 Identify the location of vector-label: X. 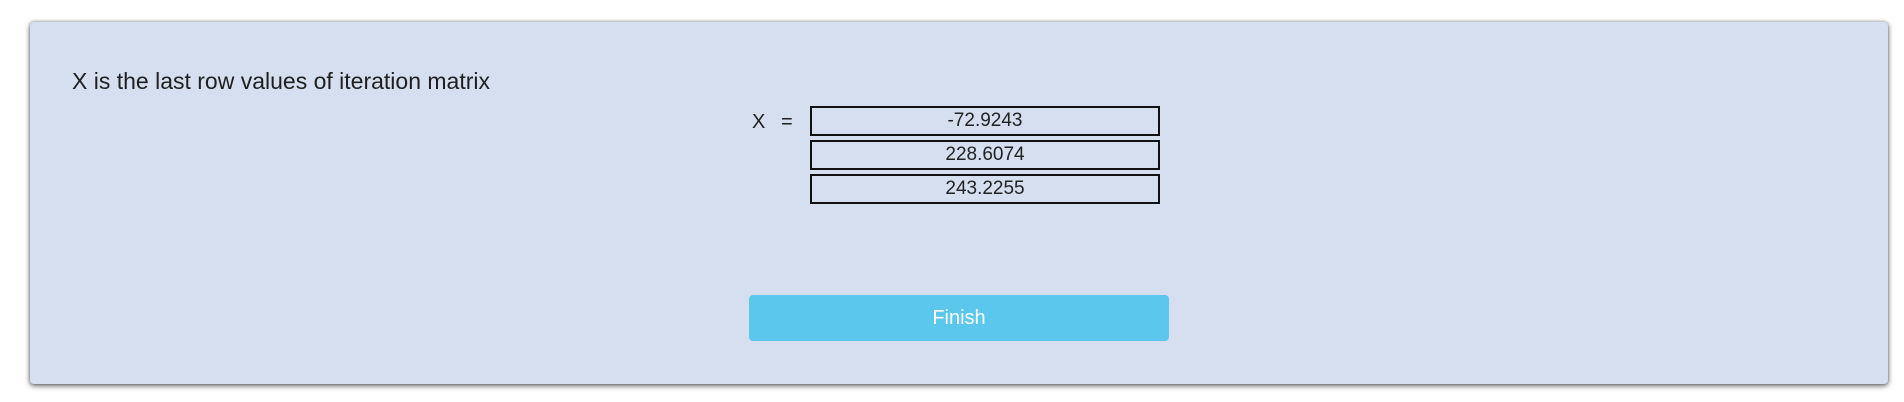
(759, 122).